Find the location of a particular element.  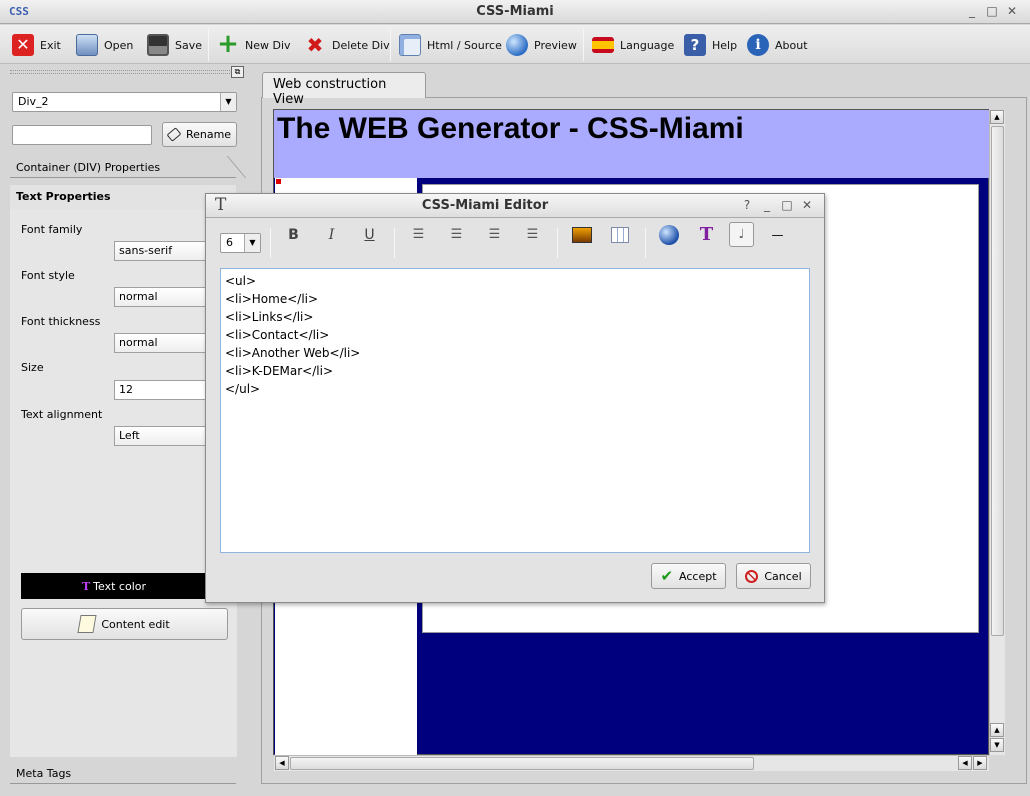

undock-icon: ⧉ is located at coordinates (237, 72).